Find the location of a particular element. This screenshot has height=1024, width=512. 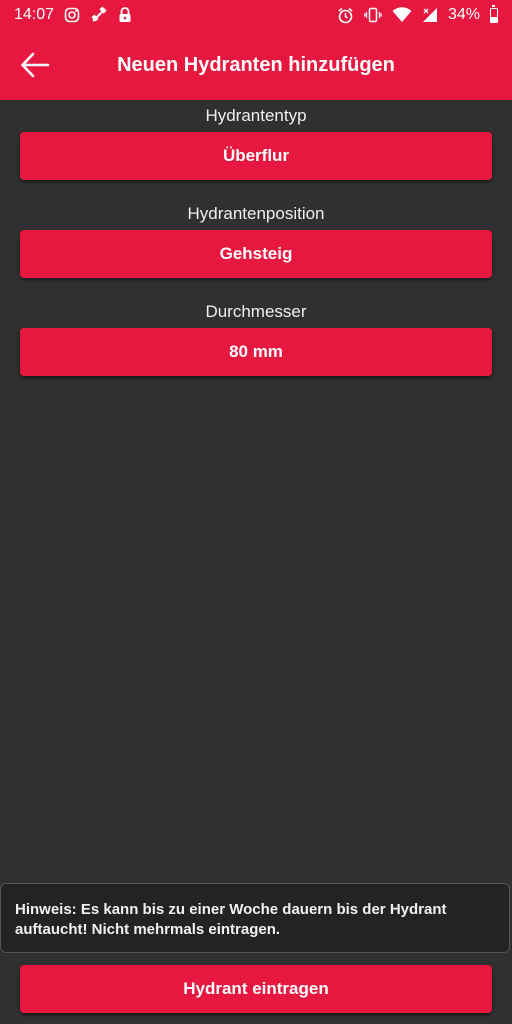

hydrant-type-label: Hydrantentyp is located at coordinates (256, 115).